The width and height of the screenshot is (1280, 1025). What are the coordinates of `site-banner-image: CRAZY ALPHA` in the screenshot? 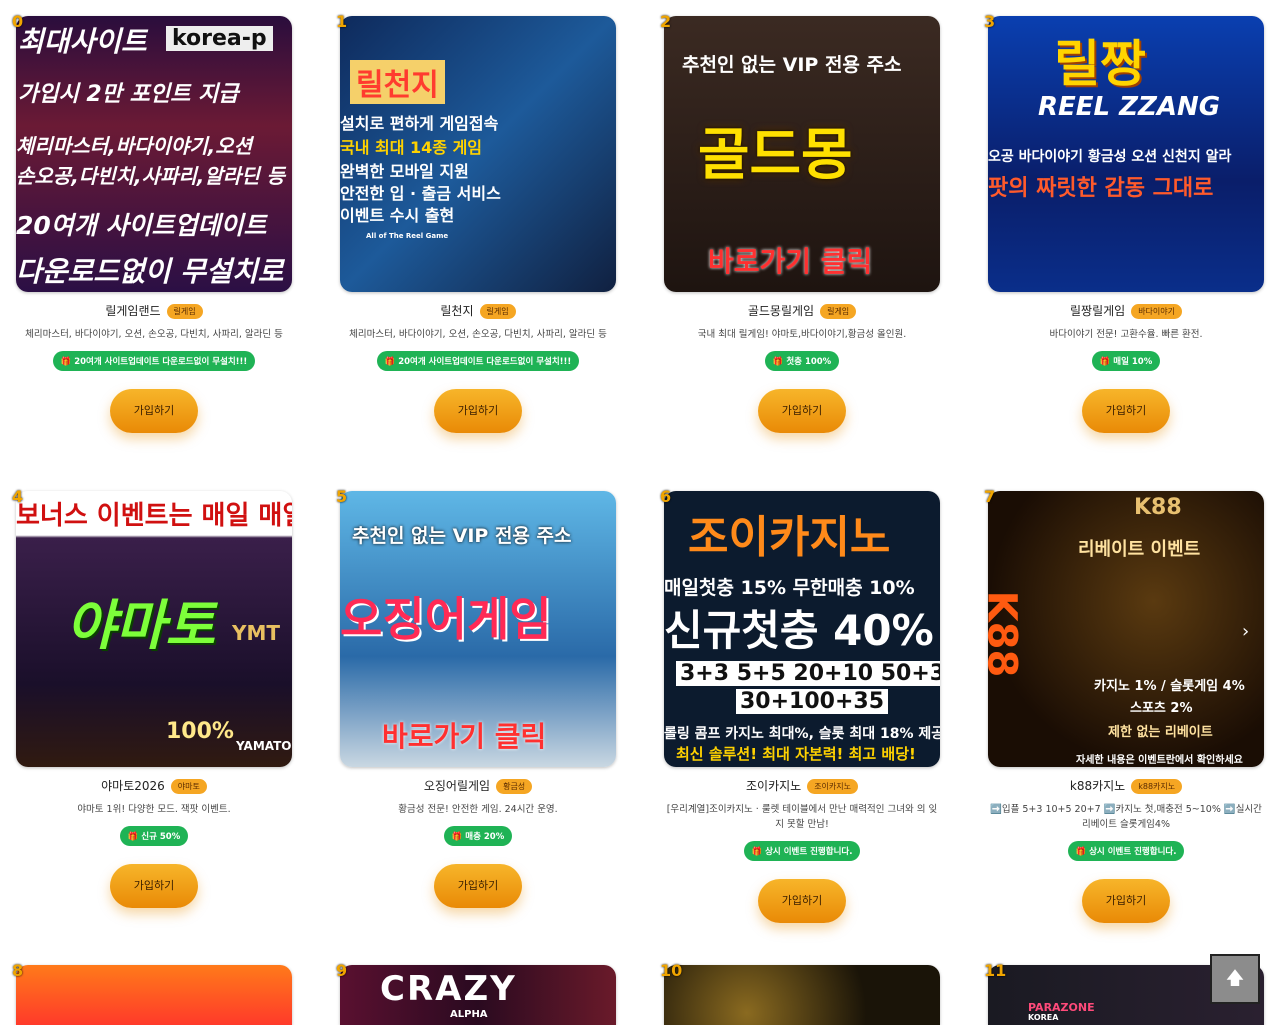 It's located at (478, 995).